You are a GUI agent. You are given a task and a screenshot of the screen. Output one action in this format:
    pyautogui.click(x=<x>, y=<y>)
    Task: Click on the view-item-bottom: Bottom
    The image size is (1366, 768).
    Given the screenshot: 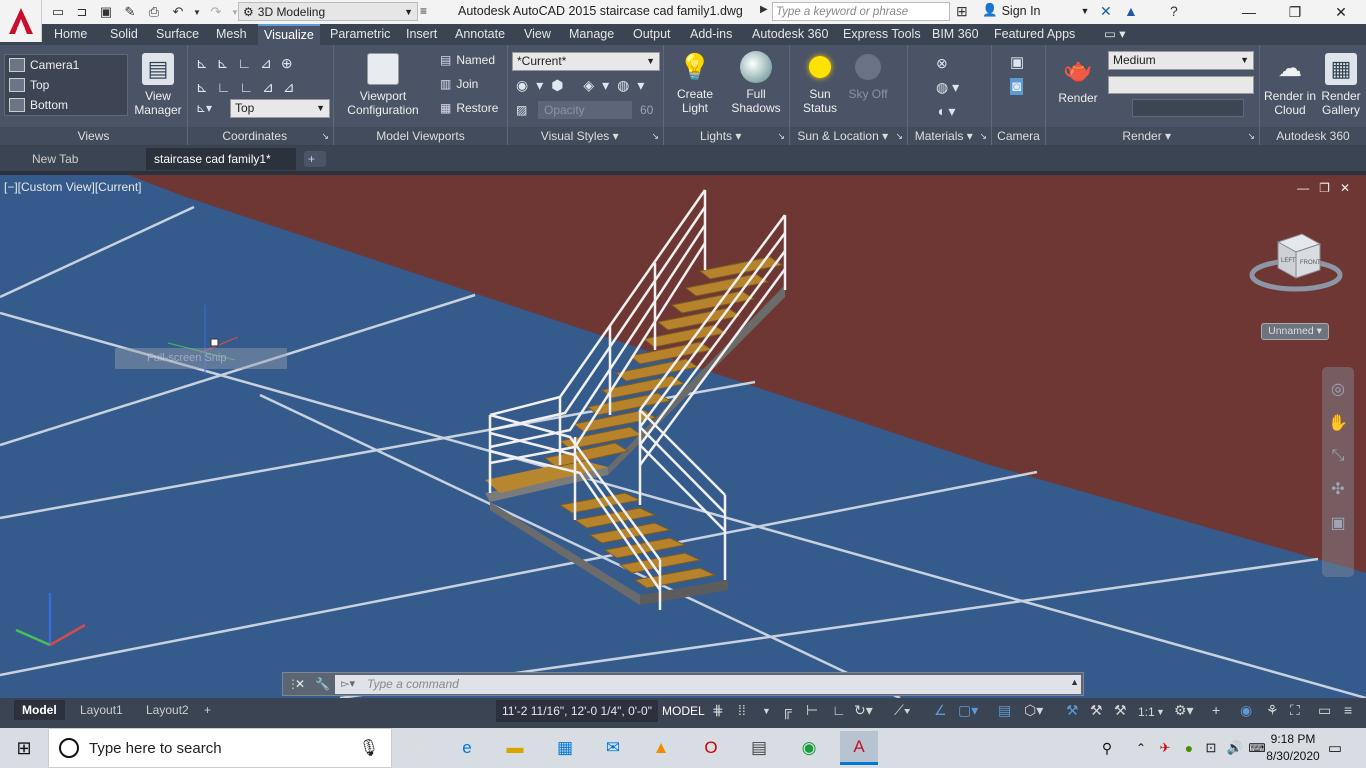 What is the action you would take?
    pyautogui.click(x=38, y=105)
    